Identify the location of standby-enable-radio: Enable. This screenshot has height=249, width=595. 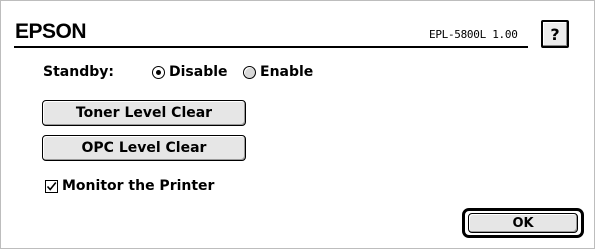
(278, 72).